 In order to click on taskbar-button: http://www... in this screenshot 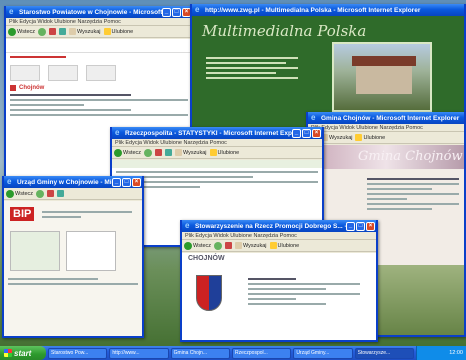, I will do `click(139, 353)`.